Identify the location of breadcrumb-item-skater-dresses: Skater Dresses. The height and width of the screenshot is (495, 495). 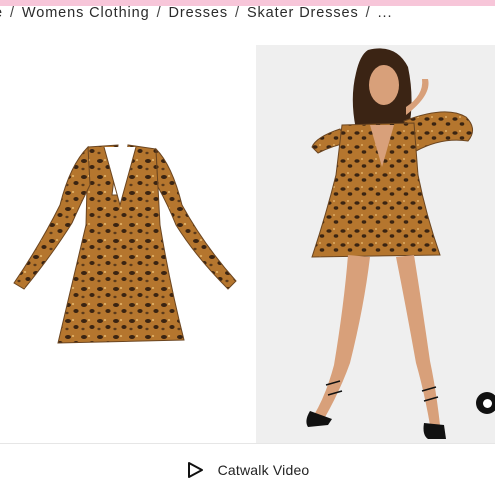
(303, 13).